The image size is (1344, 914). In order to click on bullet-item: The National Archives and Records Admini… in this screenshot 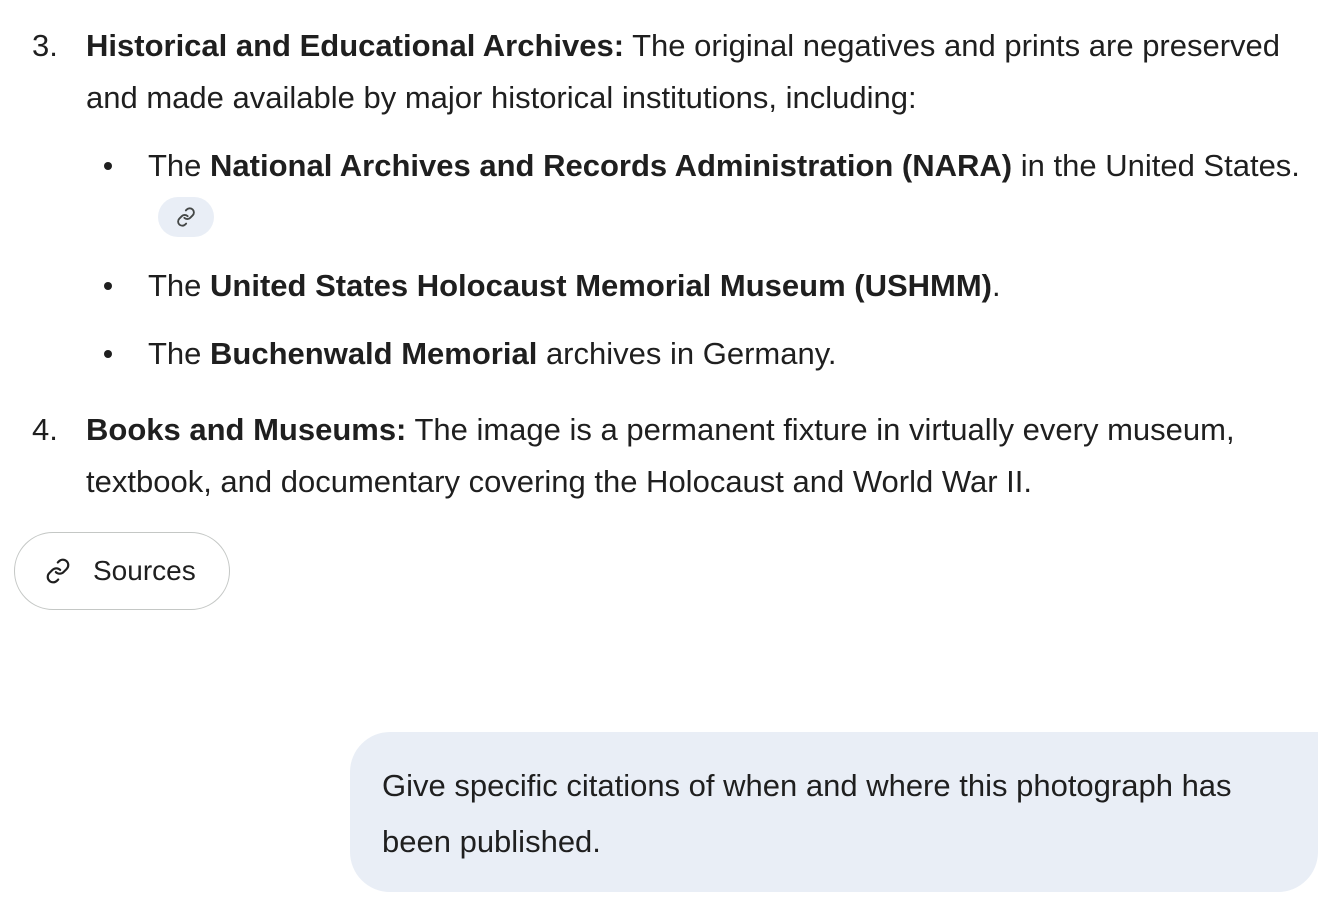, I will do `click(703, 192)`.